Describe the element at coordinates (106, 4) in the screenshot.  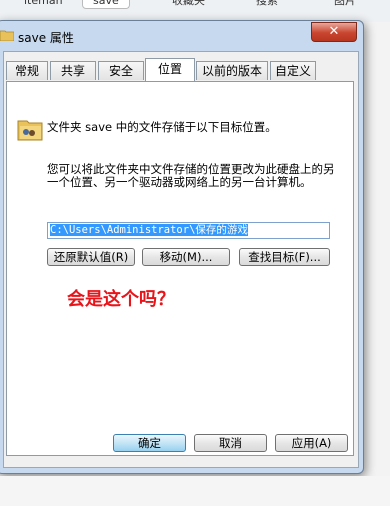
I see `browser-tab-active: save` at that location.